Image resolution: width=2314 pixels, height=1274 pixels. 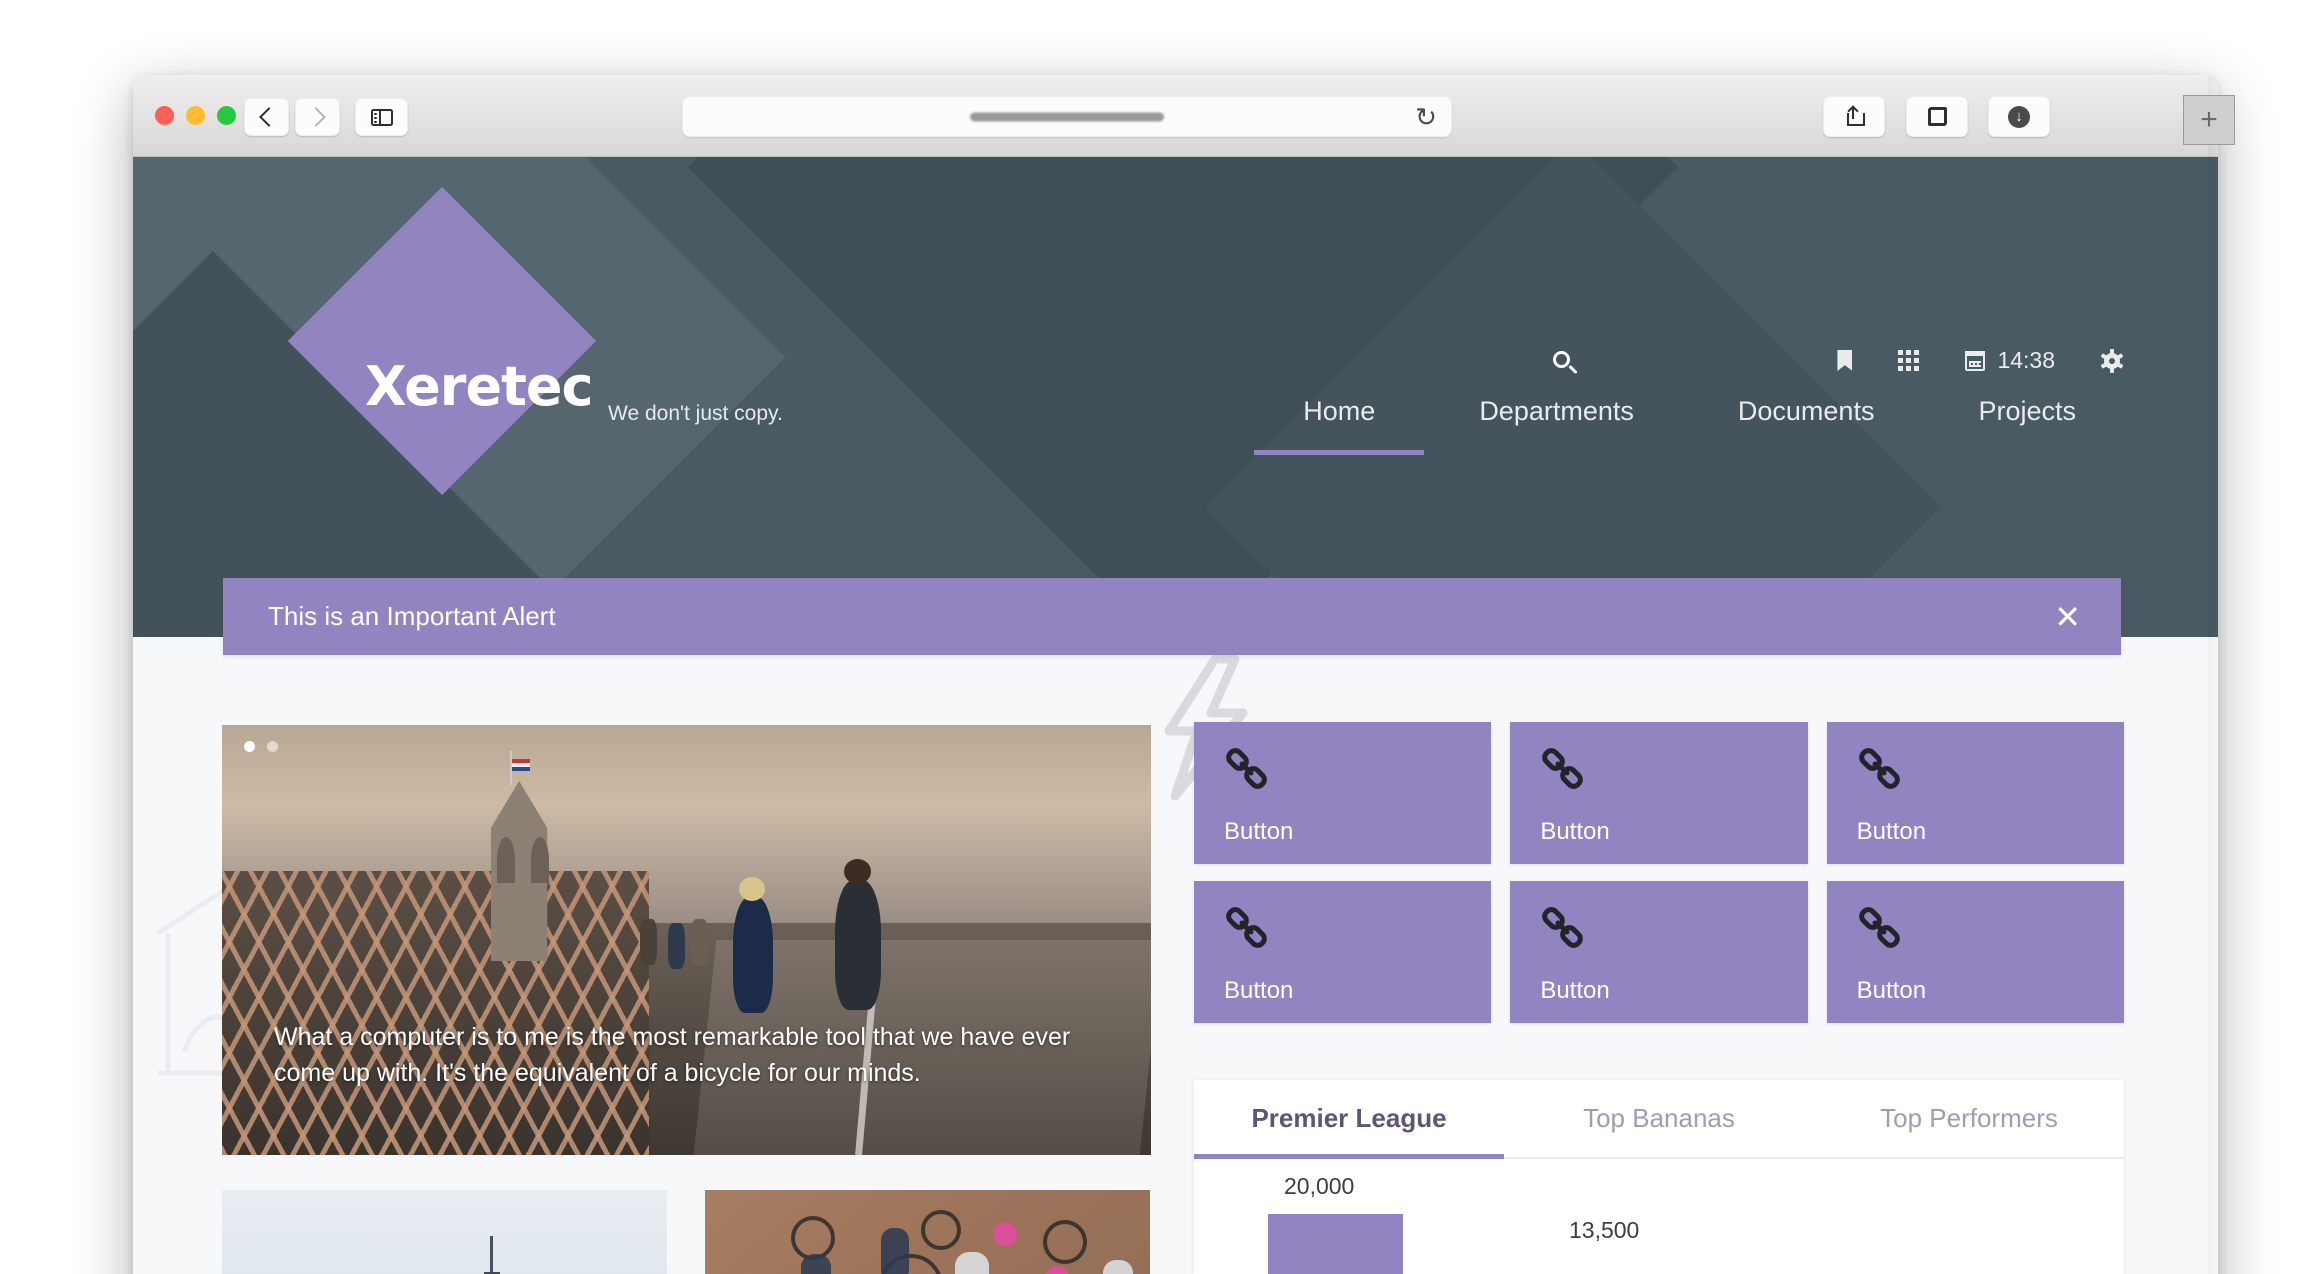 I want to click on forward-button, so click(x=317, y=117).